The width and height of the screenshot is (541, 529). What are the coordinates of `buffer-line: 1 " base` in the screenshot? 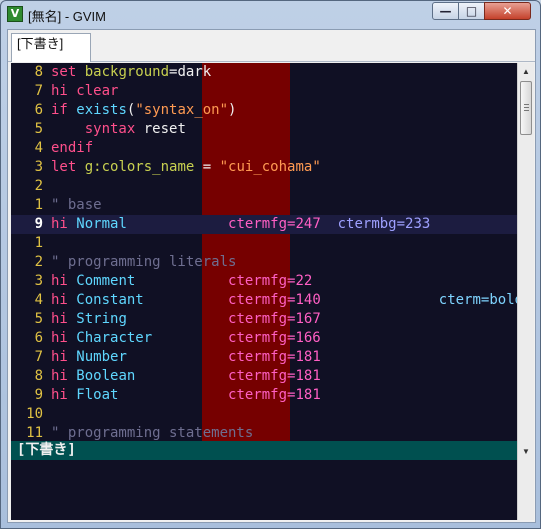 It's located at (264, 205).